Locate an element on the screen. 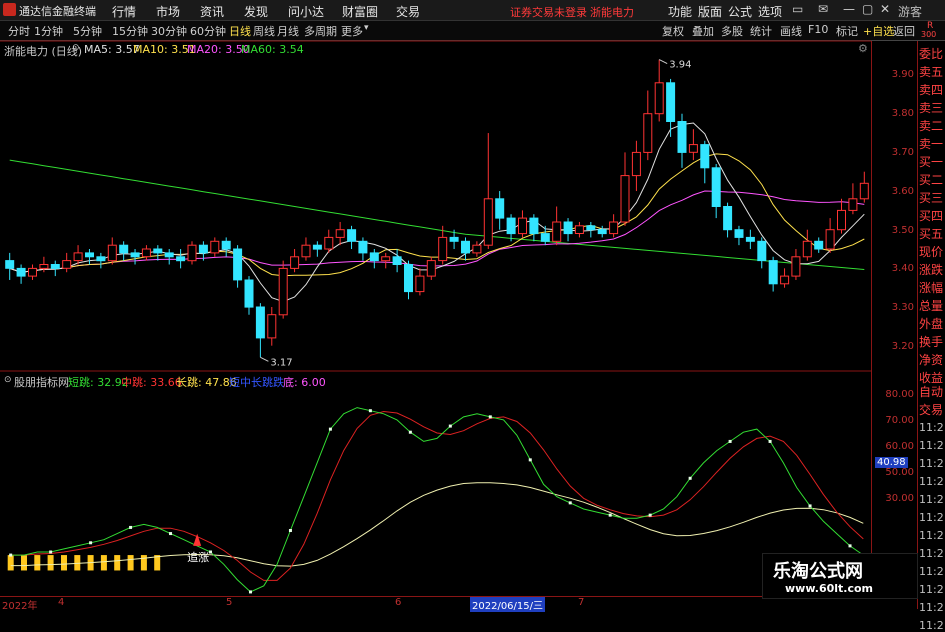 The height and width of the screenshot is (632, 945). watermark-name: 乐淘公式网 is located at coordinates (818, 571).